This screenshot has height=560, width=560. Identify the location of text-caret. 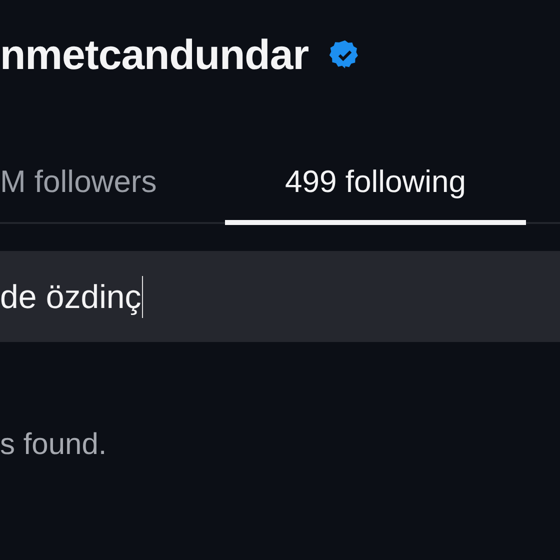
(143, 297).